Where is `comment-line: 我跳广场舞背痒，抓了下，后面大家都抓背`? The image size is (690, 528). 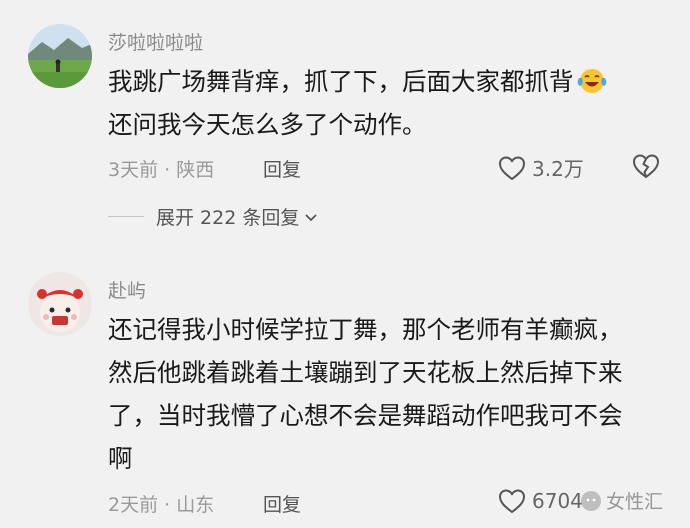
comment-line: 我跳广场舞背痒，抓了下，后面大家都抓背 is located at coordinates (388, 81).